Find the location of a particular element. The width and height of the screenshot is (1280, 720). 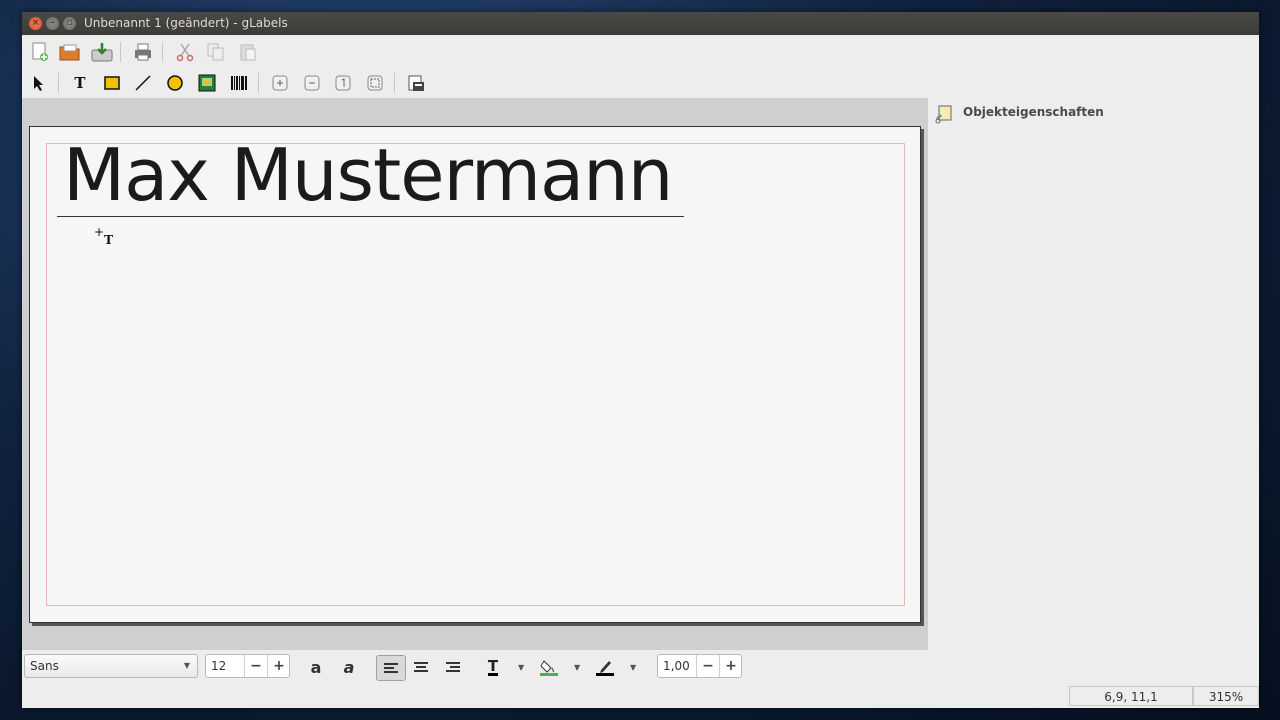

text-tool-button: T is located at coordinates (80, 83).